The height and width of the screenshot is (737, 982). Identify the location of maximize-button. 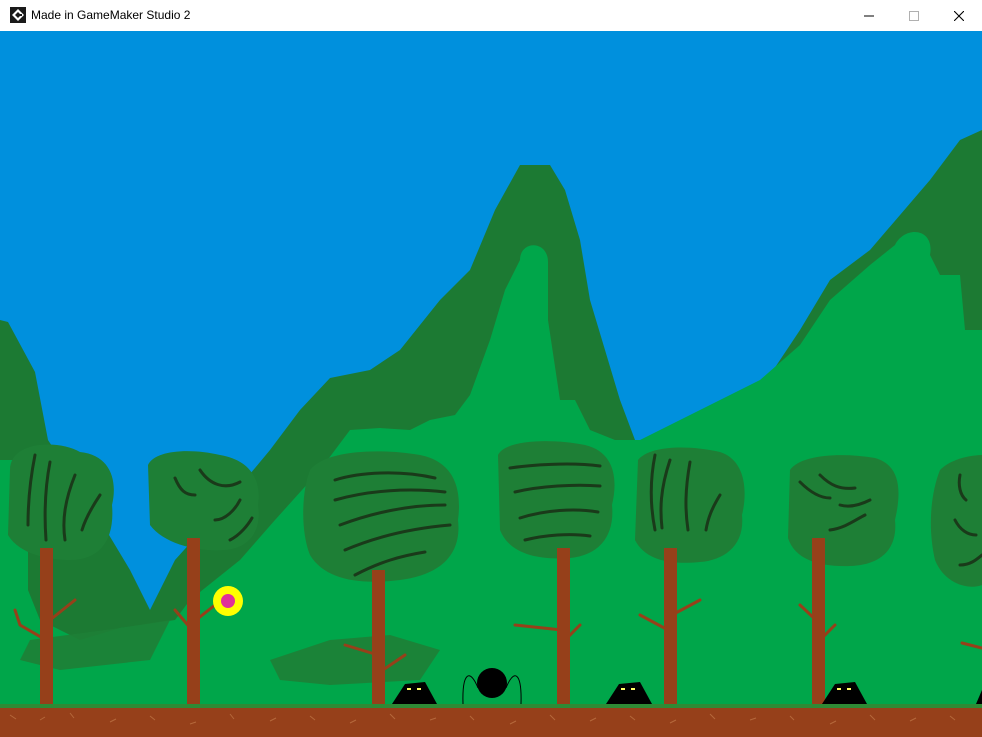
(914, 15).